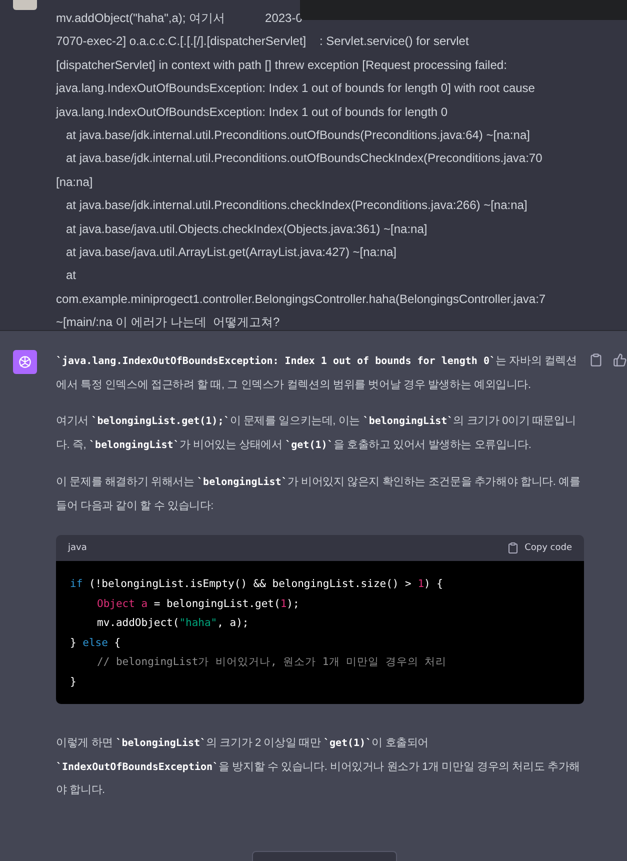 This screenshot has height=861, width=627. What do you see at coordinates (77, 548) in the screenshot?
I see `code-language-label: java` at bounding box center [77, 548].